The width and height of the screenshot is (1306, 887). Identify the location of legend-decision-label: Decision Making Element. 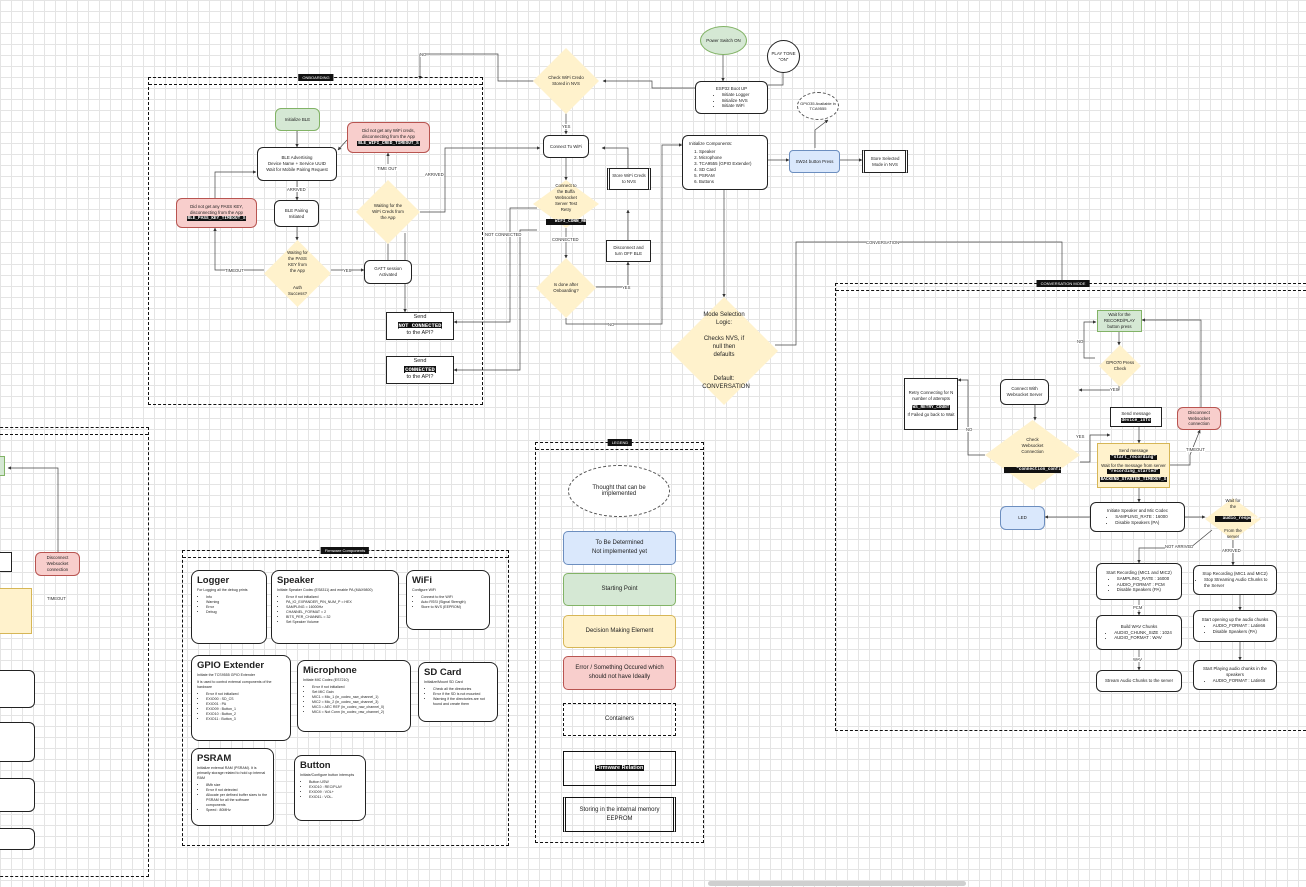
(619, 631).